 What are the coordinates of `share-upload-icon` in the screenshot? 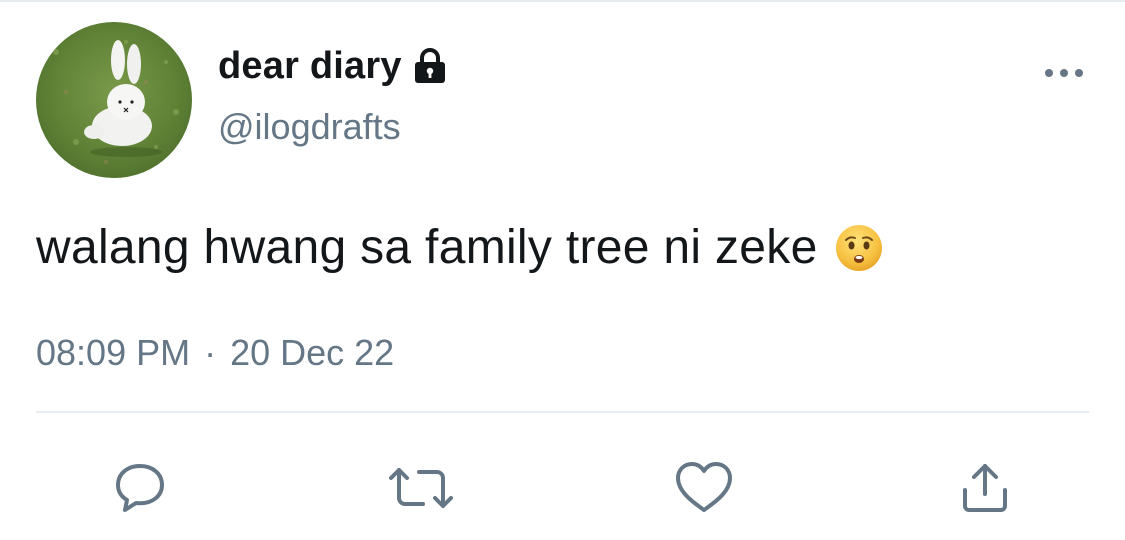 It's located at (985, 488).